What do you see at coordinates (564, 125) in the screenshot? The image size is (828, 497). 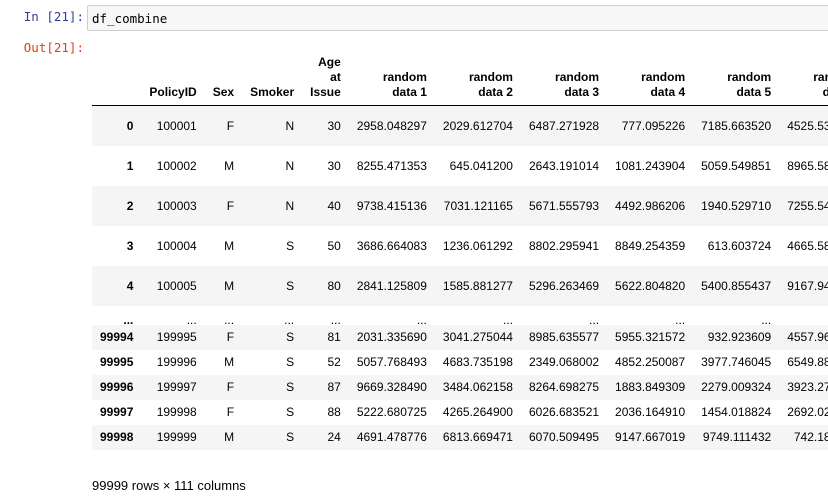 I see `table-cell: 6487.271928` at bounding box center [564, 125].